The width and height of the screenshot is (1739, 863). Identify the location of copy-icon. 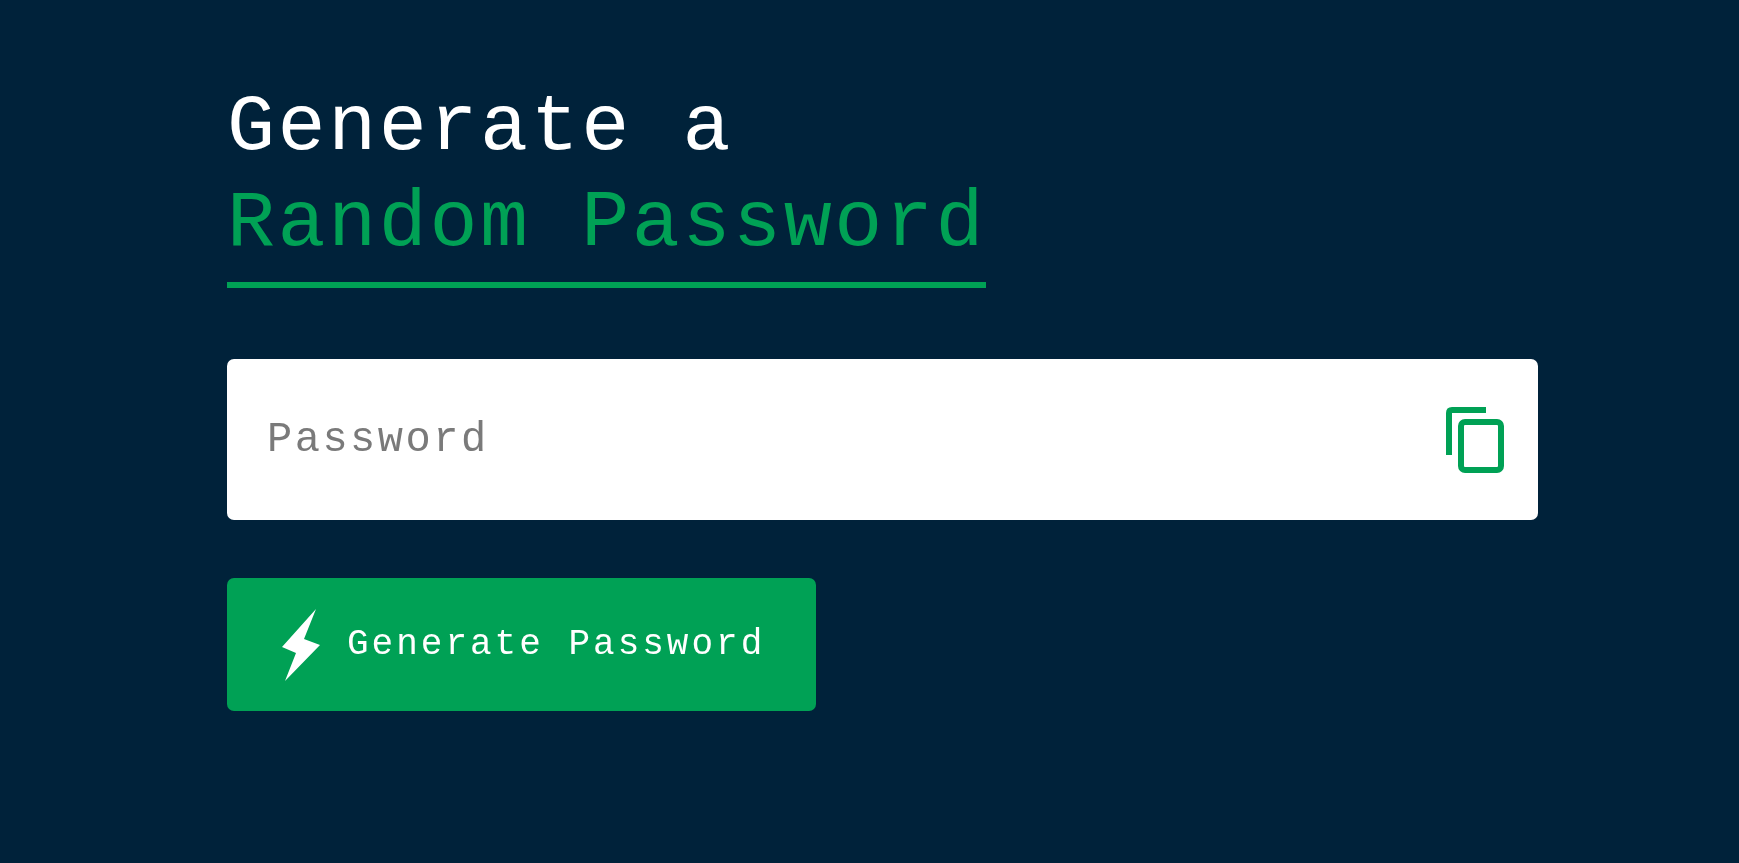
(1475, 440).